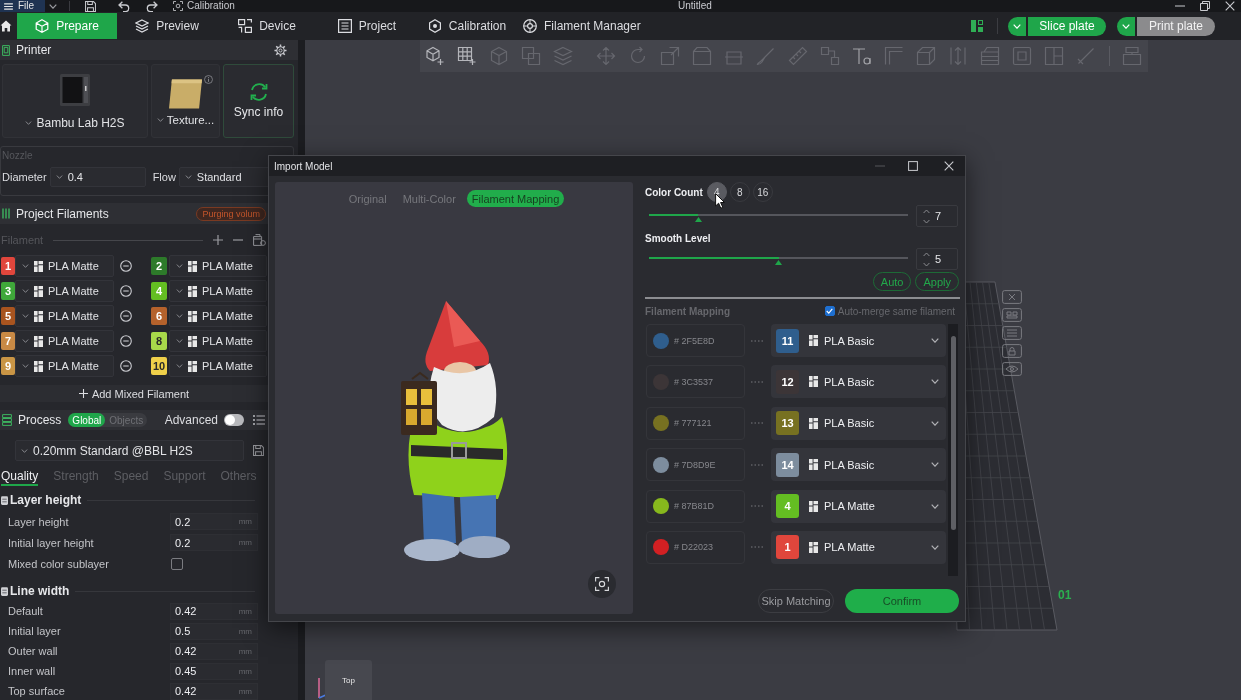 The image size is (1241, 700). Describe the element at coordinates (159, 266) in the screenshot. I see `filament-number: 2` at that location.